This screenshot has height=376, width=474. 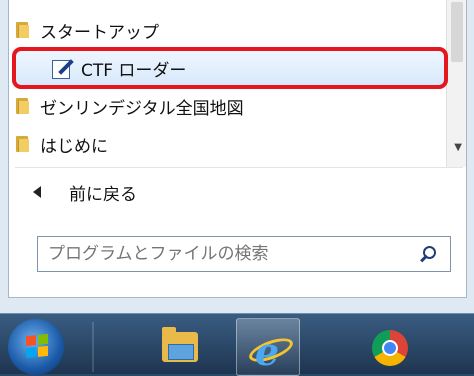 What do you see at coordinates (93, 347) in the screenshot?
I see `taskbar-divider` at bounding box center [93, 347].